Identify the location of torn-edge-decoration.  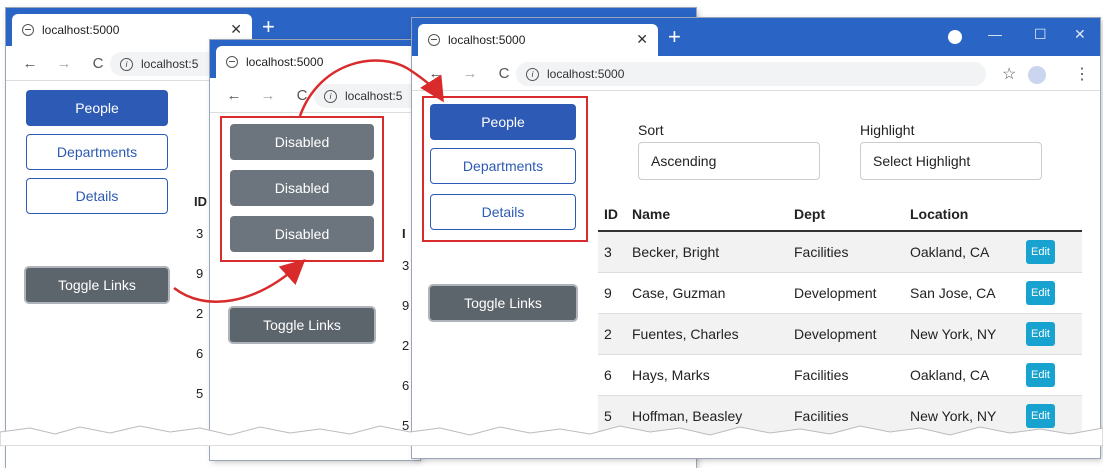
(551, 435).